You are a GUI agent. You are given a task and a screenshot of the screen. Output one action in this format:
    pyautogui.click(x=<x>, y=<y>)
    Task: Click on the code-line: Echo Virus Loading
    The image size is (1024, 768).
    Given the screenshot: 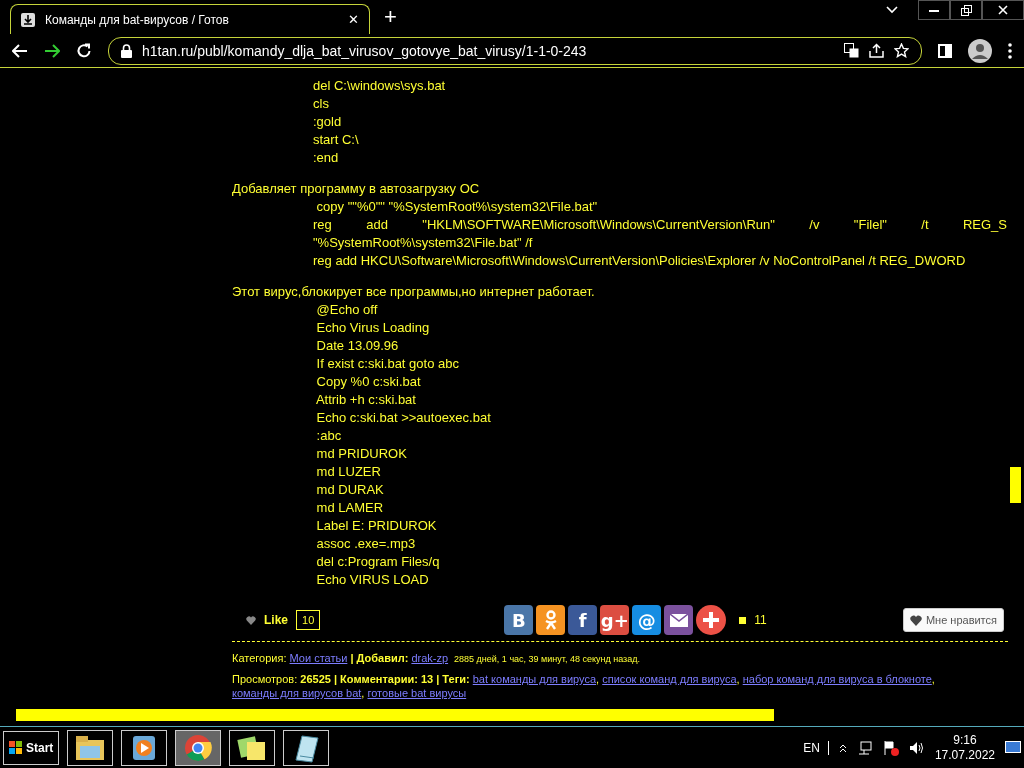 What is the action you would take?
    pyautogui.click(x=373, y=328)
    